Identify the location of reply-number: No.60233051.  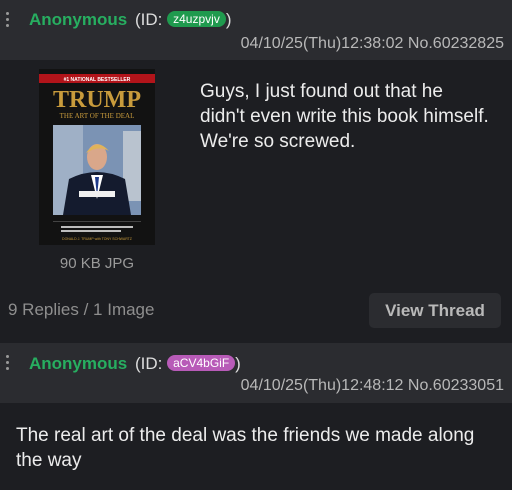
(456, 385).